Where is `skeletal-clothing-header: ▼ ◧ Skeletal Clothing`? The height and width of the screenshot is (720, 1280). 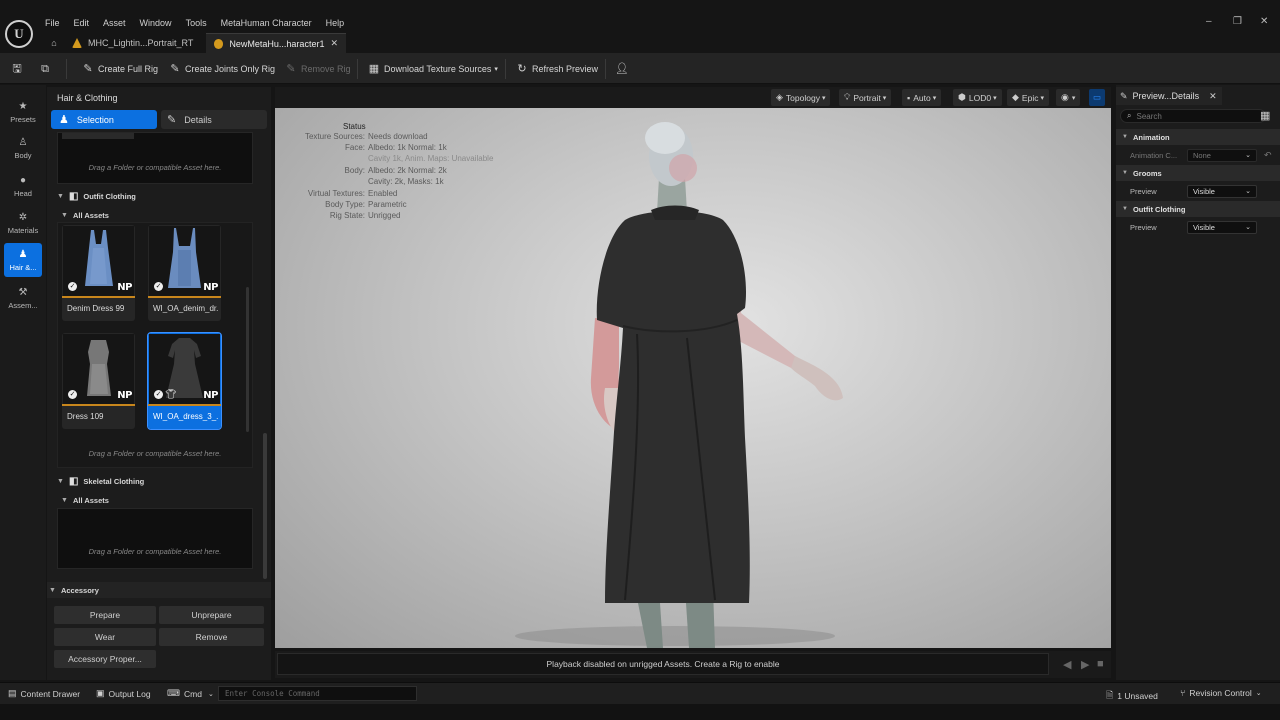 skeletal-clothing-header: ▼ ◧ Skeletal Clothing is located at coordinates (100, 481).